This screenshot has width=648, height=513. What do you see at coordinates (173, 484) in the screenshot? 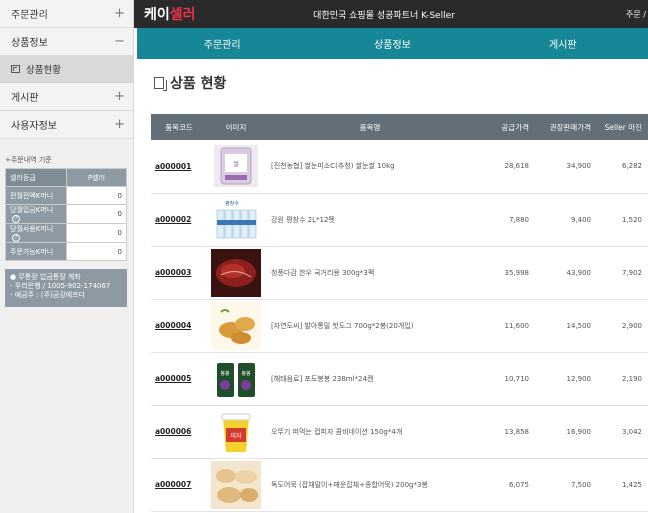
I see `product-code-link: a000007` at bounding box center [173, 484].